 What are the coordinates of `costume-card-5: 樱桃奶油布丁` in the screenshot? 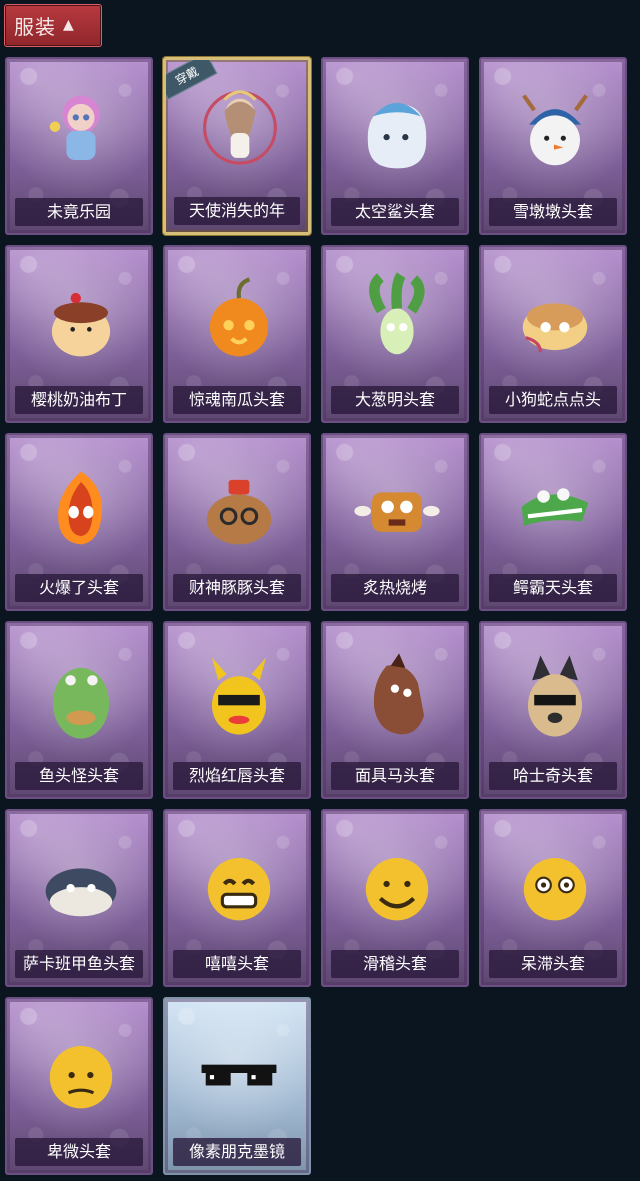 It's located at (79, 334).